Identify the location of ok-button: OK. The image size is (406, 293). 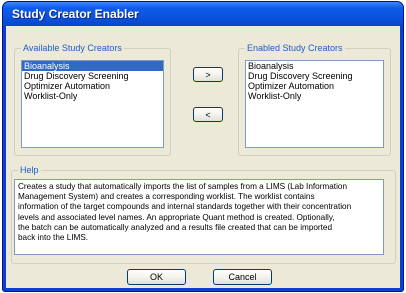
(156, 277).